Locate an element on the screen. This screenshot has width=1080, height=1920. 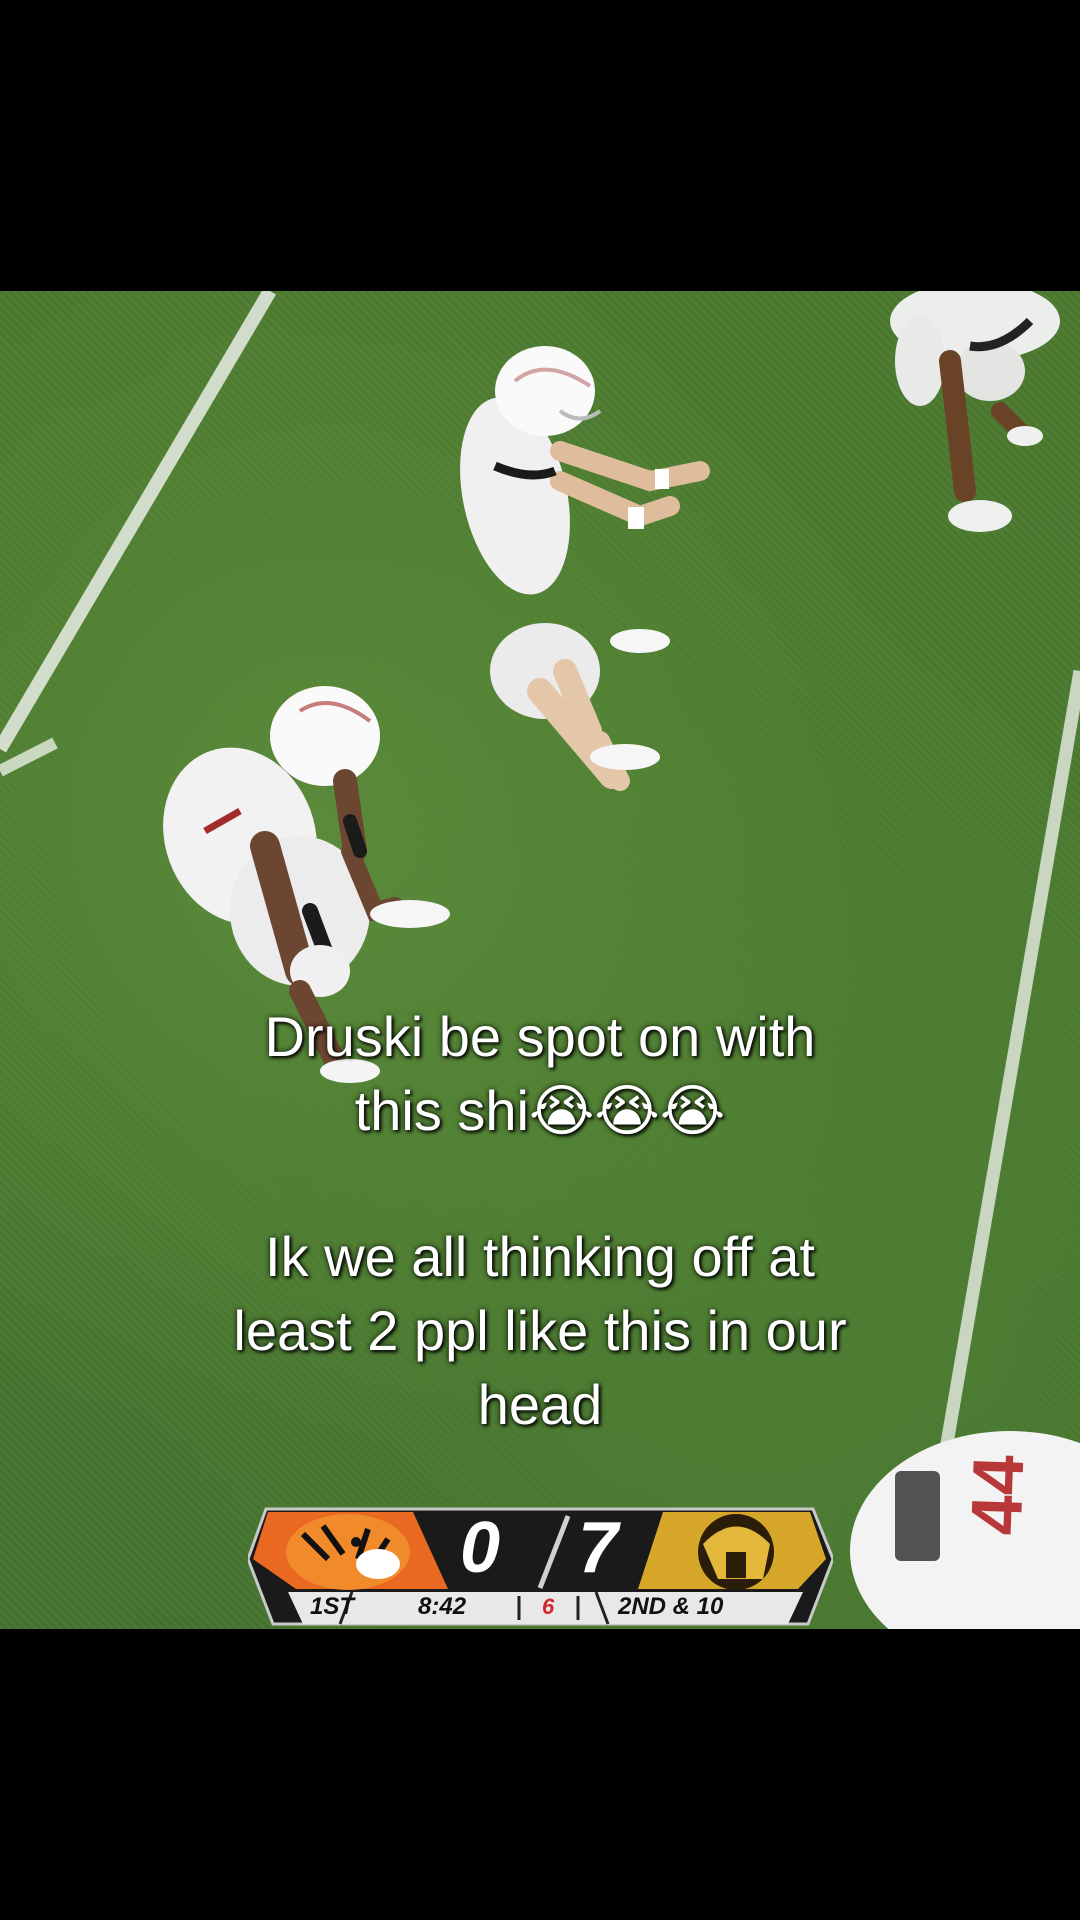
caption-top: Druski be spot on with this shi😭😭😭 is located at coordinates (540, 1074).